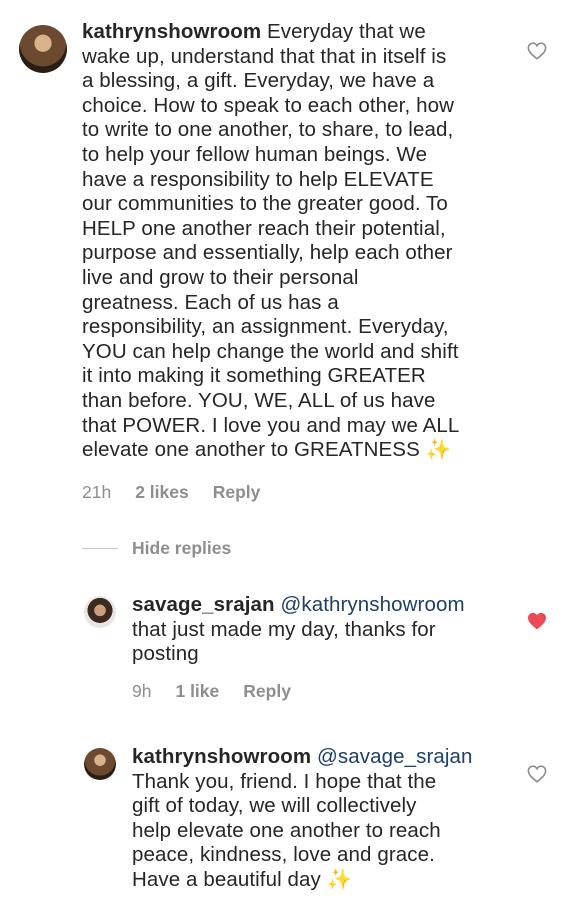 The height and width of the screenshot is (897, 580). I want to click on comment-likes: 1 like, so click(197, 691).